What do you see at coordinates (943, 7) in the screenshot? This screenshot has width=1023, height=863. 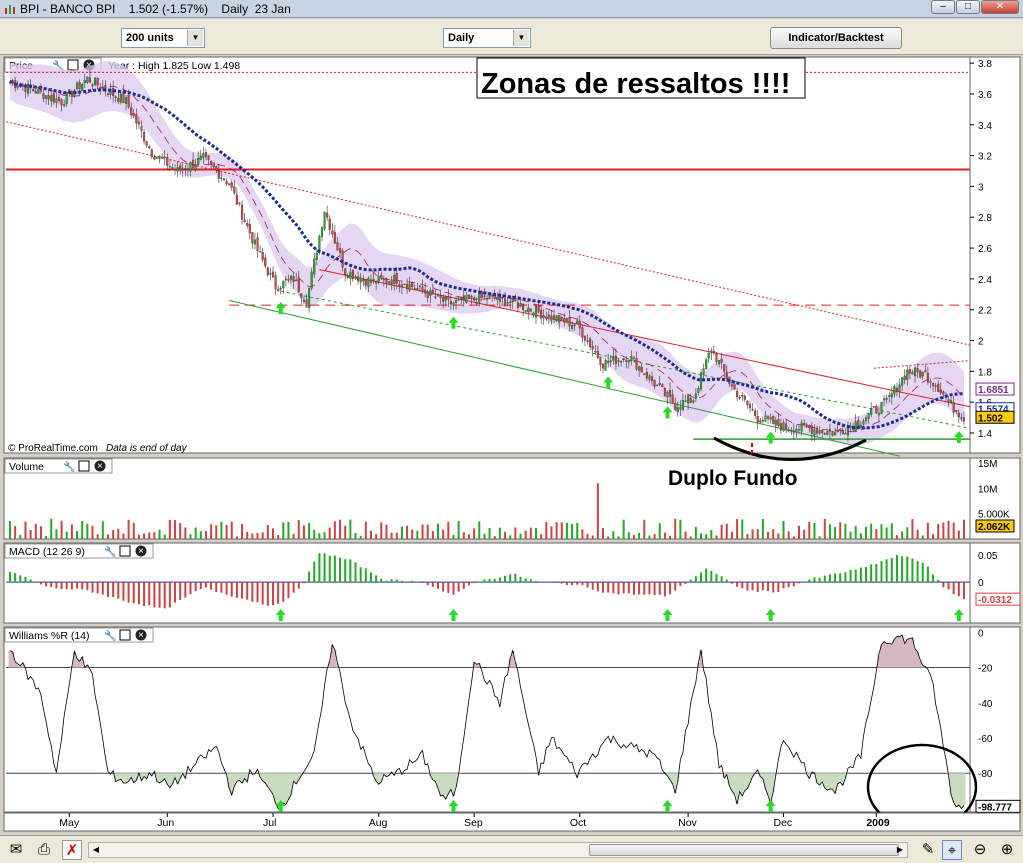 I see `minimize-button: –` at bounding box center [943, 7].